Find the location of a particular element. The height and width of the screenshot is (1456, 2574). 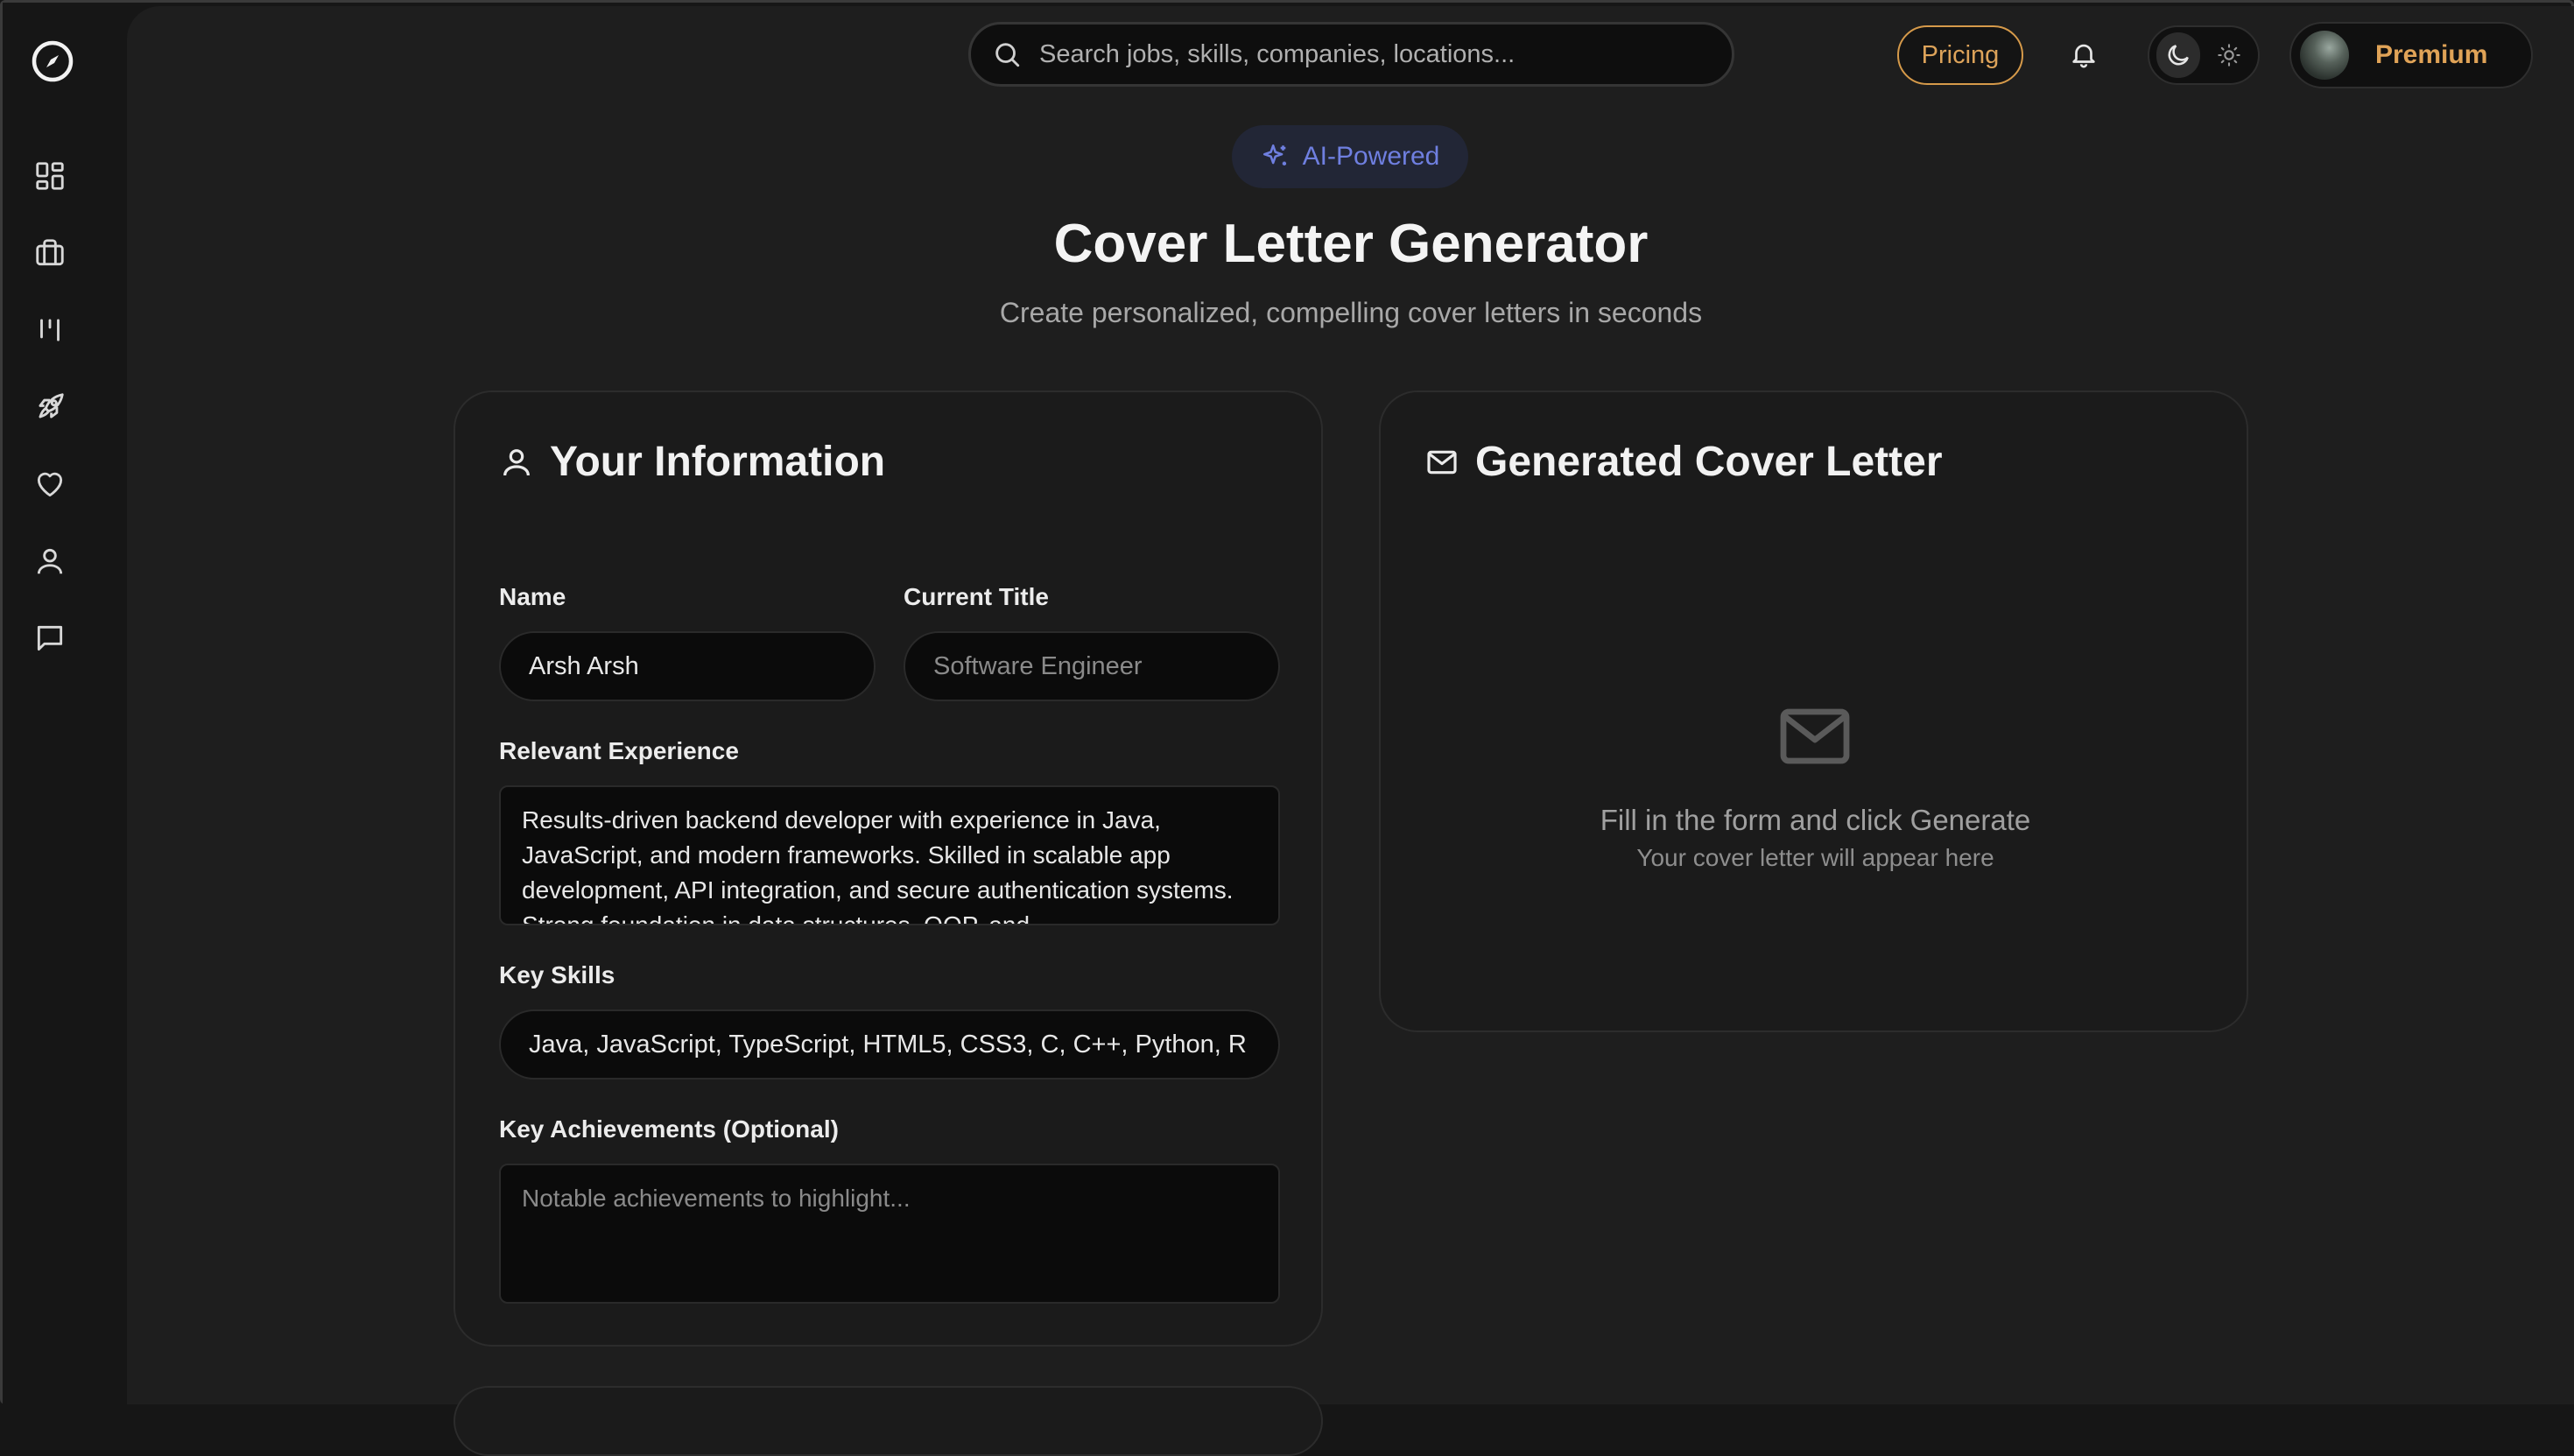

output-card-header: Generated Cover Letter is located at coordinates (1683, 462).